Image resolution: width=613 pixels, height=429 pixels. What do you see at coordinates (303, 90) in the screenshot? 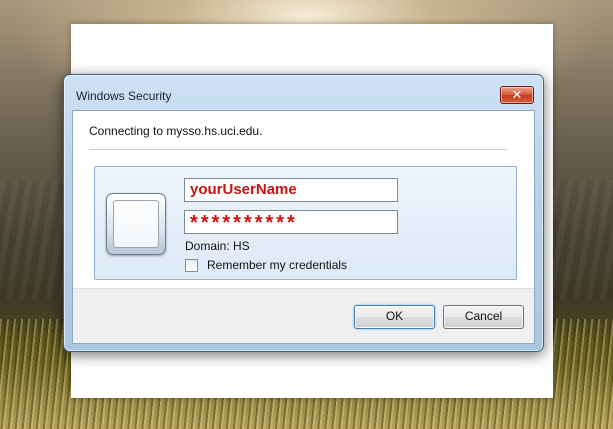
I see `title-bar: Windows Security ✕` at bounding box center [303, 90].